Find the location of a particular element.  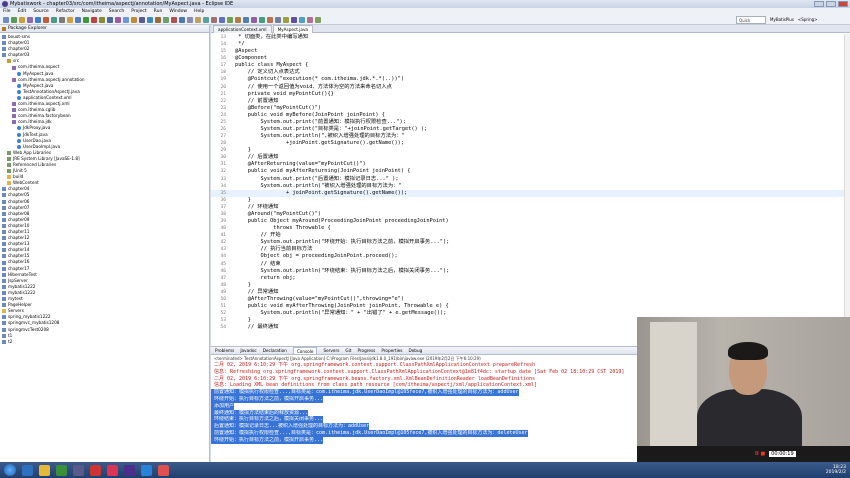

editor-tab: applicationContext.xml is located at coordinates (242, 29).